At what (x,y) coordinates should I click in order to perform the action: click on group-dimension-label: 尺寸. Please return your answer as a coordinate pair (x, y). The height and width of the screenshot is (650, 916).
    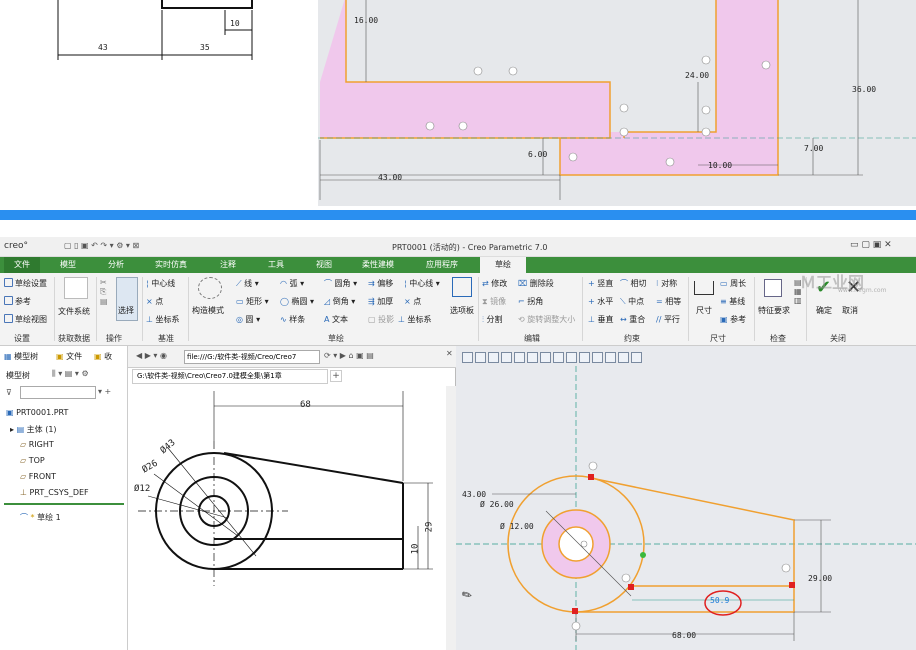
    Looking at the image, I should click on (718, 338).